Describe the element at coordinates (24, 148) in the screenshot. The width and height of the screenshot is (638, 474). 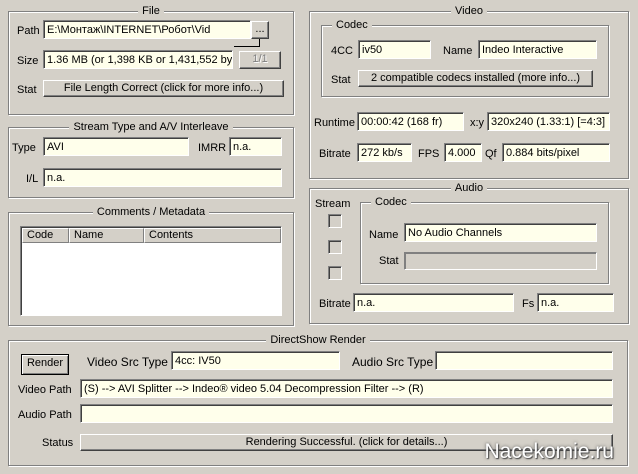
I see `type-label: Type` at that location.